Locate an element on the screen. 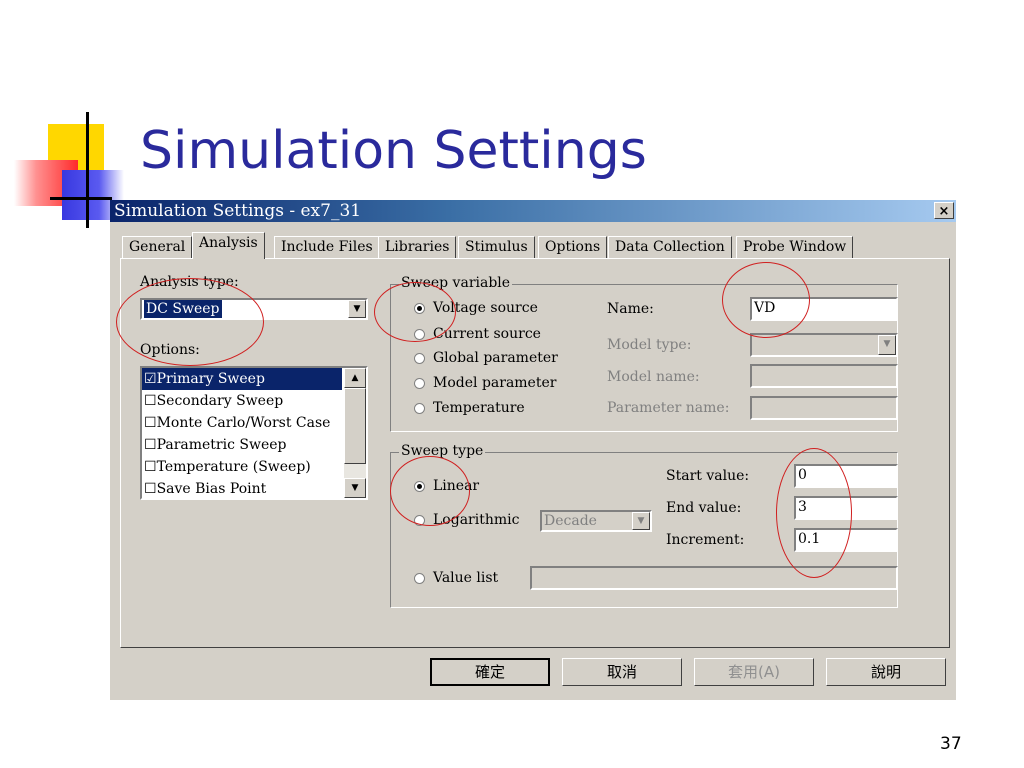 The image size is (1024, 768). tab-general: General is located at coordinates (157, 247).